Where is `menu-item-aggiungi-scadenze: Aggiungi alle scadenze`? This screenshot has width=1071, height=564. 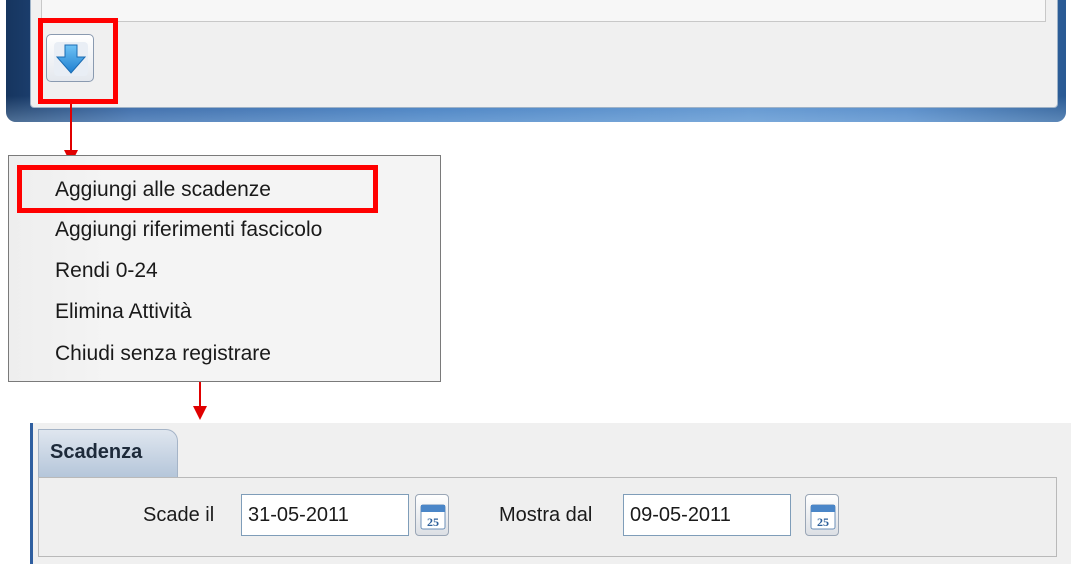
menu-item-aggiungi-scadenze: Aggiungi alle scadenze is located at coordinates (163, 190).